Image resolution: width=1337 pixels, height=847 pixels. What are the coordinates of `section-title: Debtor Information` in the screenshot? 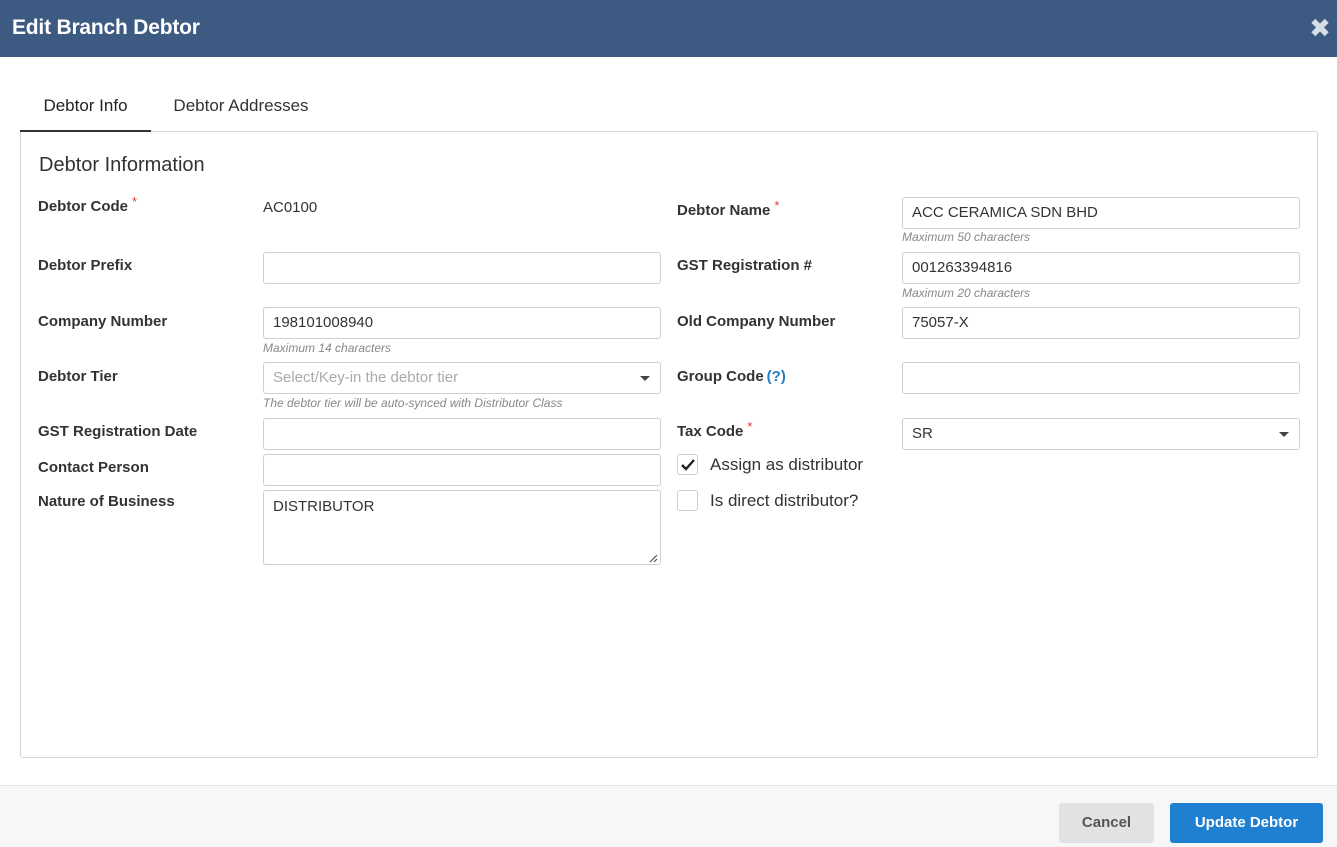 It's located at (122, 165).